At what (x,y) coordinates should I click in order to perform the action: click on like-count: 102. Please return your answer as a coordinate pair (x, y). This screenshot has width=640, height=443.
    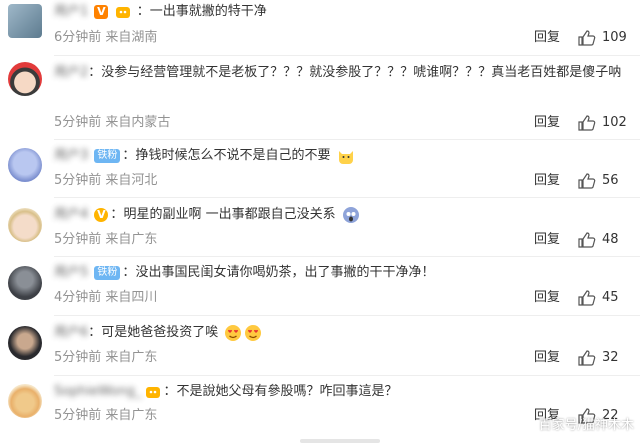
    Looking at the image, I should click on (614, 122).